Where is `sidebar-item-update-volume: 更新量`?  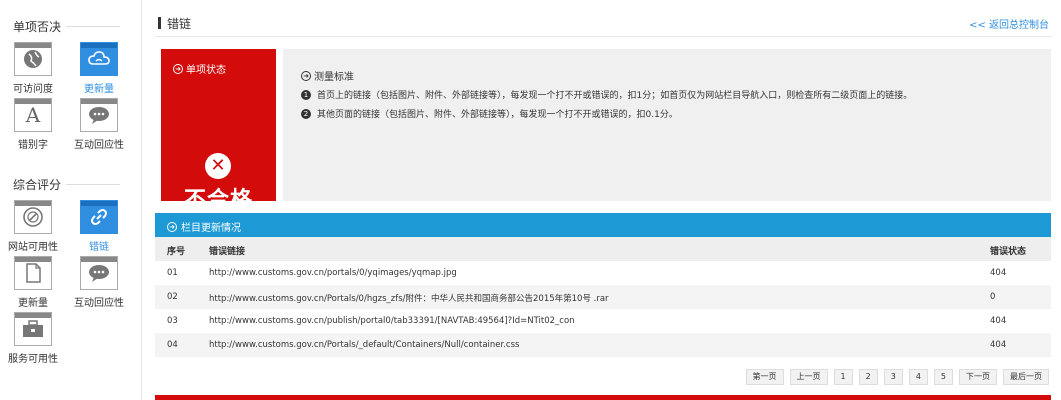 sidebar-item-update-volume: 更新量 is located at coordinates (99, 68).